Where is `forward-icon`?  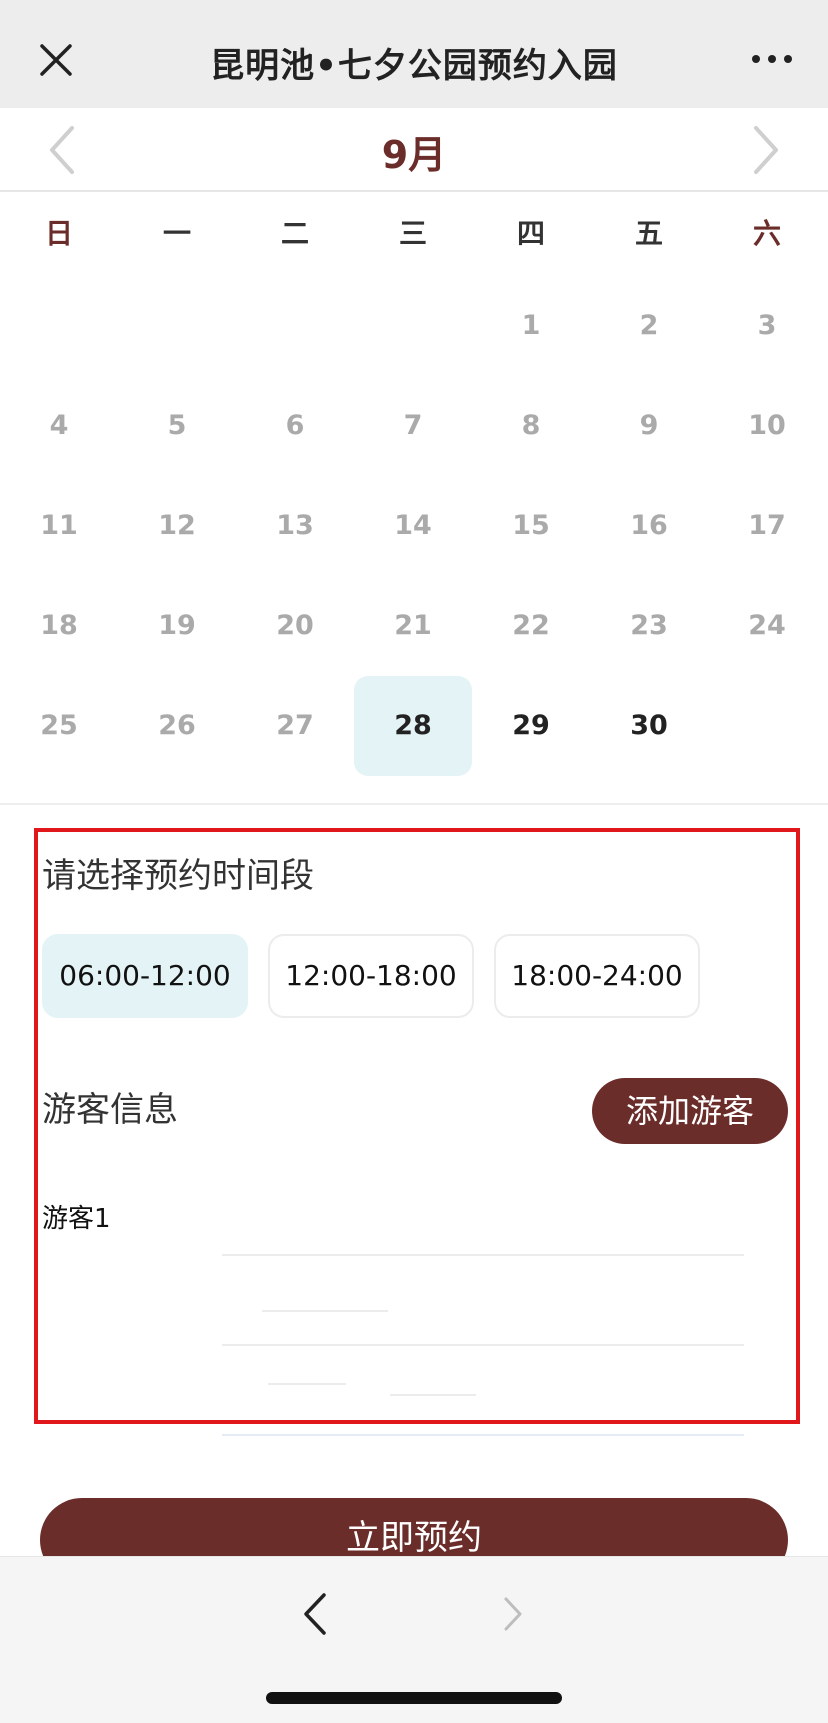 forward-icon is located at coordinates (514, 1614).